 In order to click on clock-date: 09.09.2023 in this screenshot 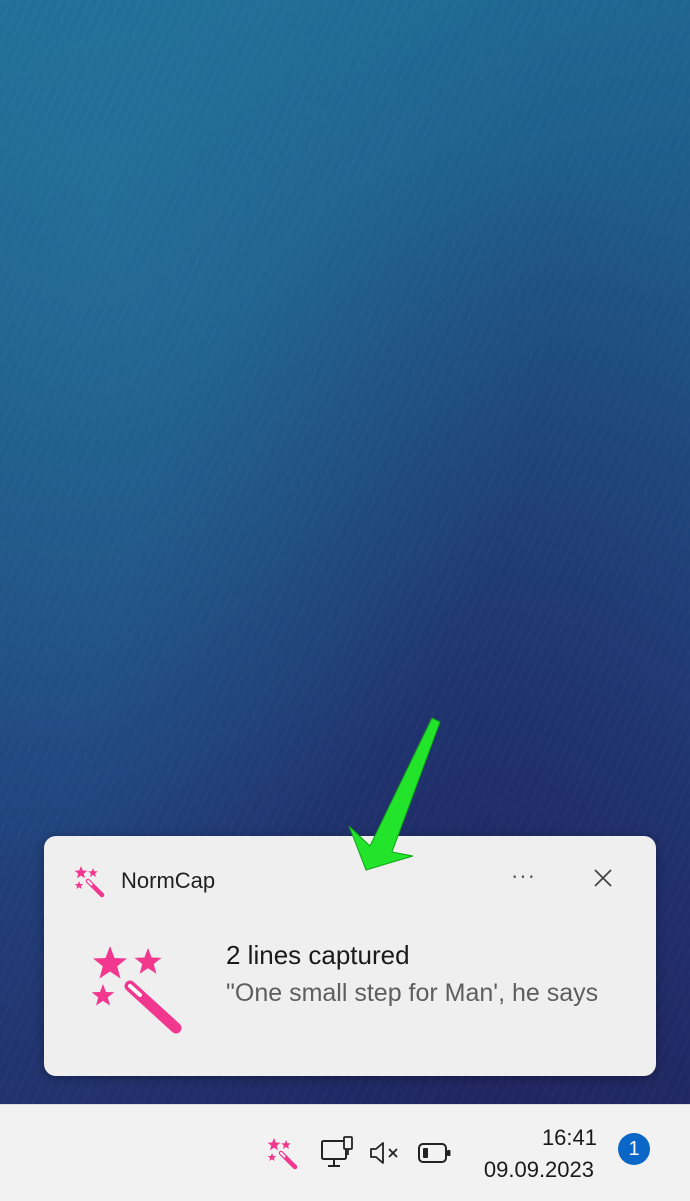, I will do `click(539, 1170)`.